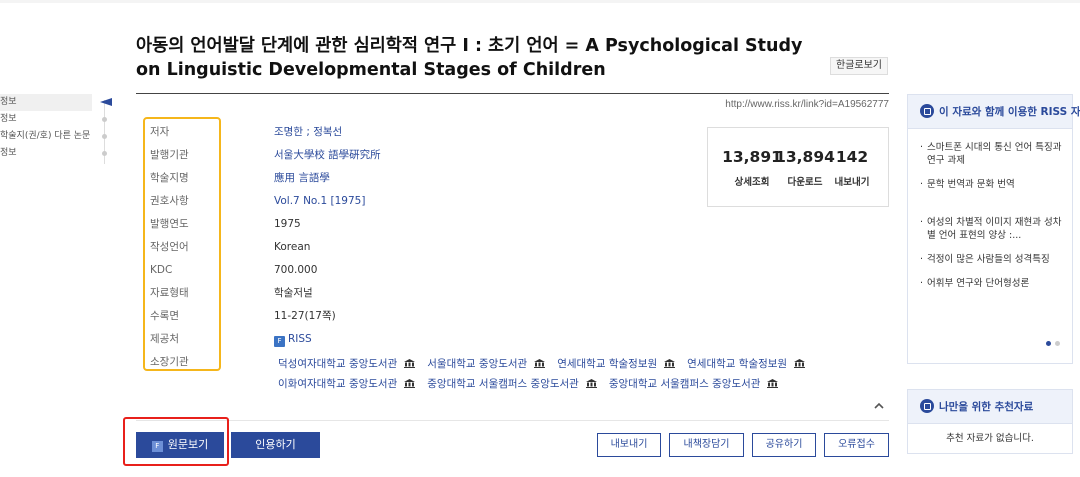 The width and height of the screenshot is (1080, 477). What do you see at coordinates (302, 178) in the screenshot?
I see `journal-link: 應用 言語學` at bounding box center [302, 178].